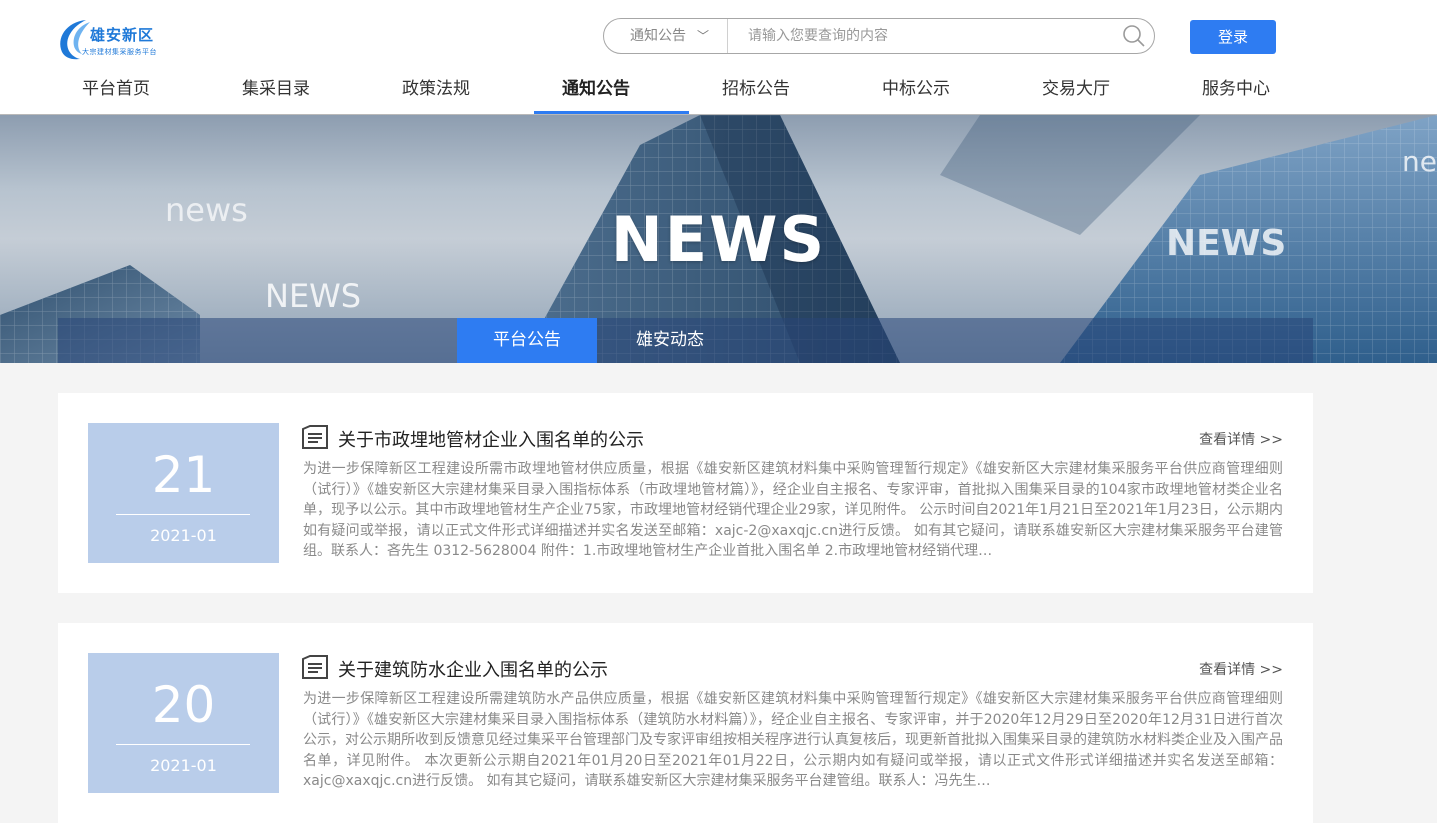 This screenshot has width=1437, height=823. Describe the element at coordinates (920, 36) in the screenshot. I see `search-input` at that location.